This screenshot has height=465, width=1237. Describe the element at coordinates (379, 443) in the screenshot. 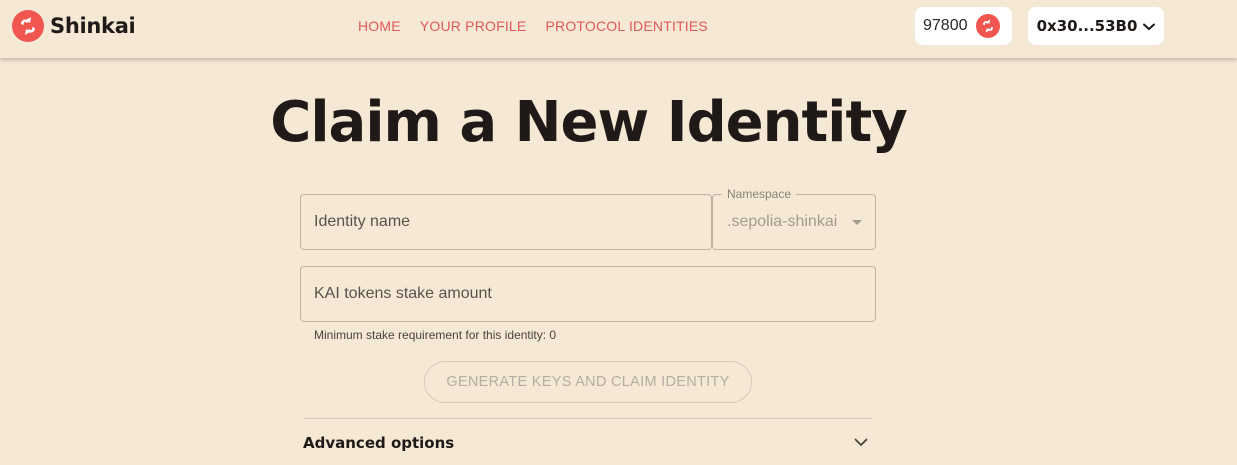

I see `advanced-options-label: Advanced options` at that location.